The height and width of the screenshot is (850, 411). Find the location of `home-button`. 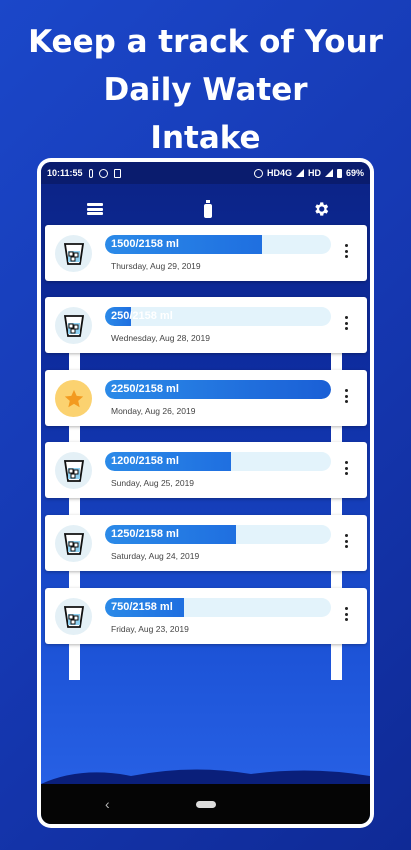

home-button is located at coordinates (205, 804).